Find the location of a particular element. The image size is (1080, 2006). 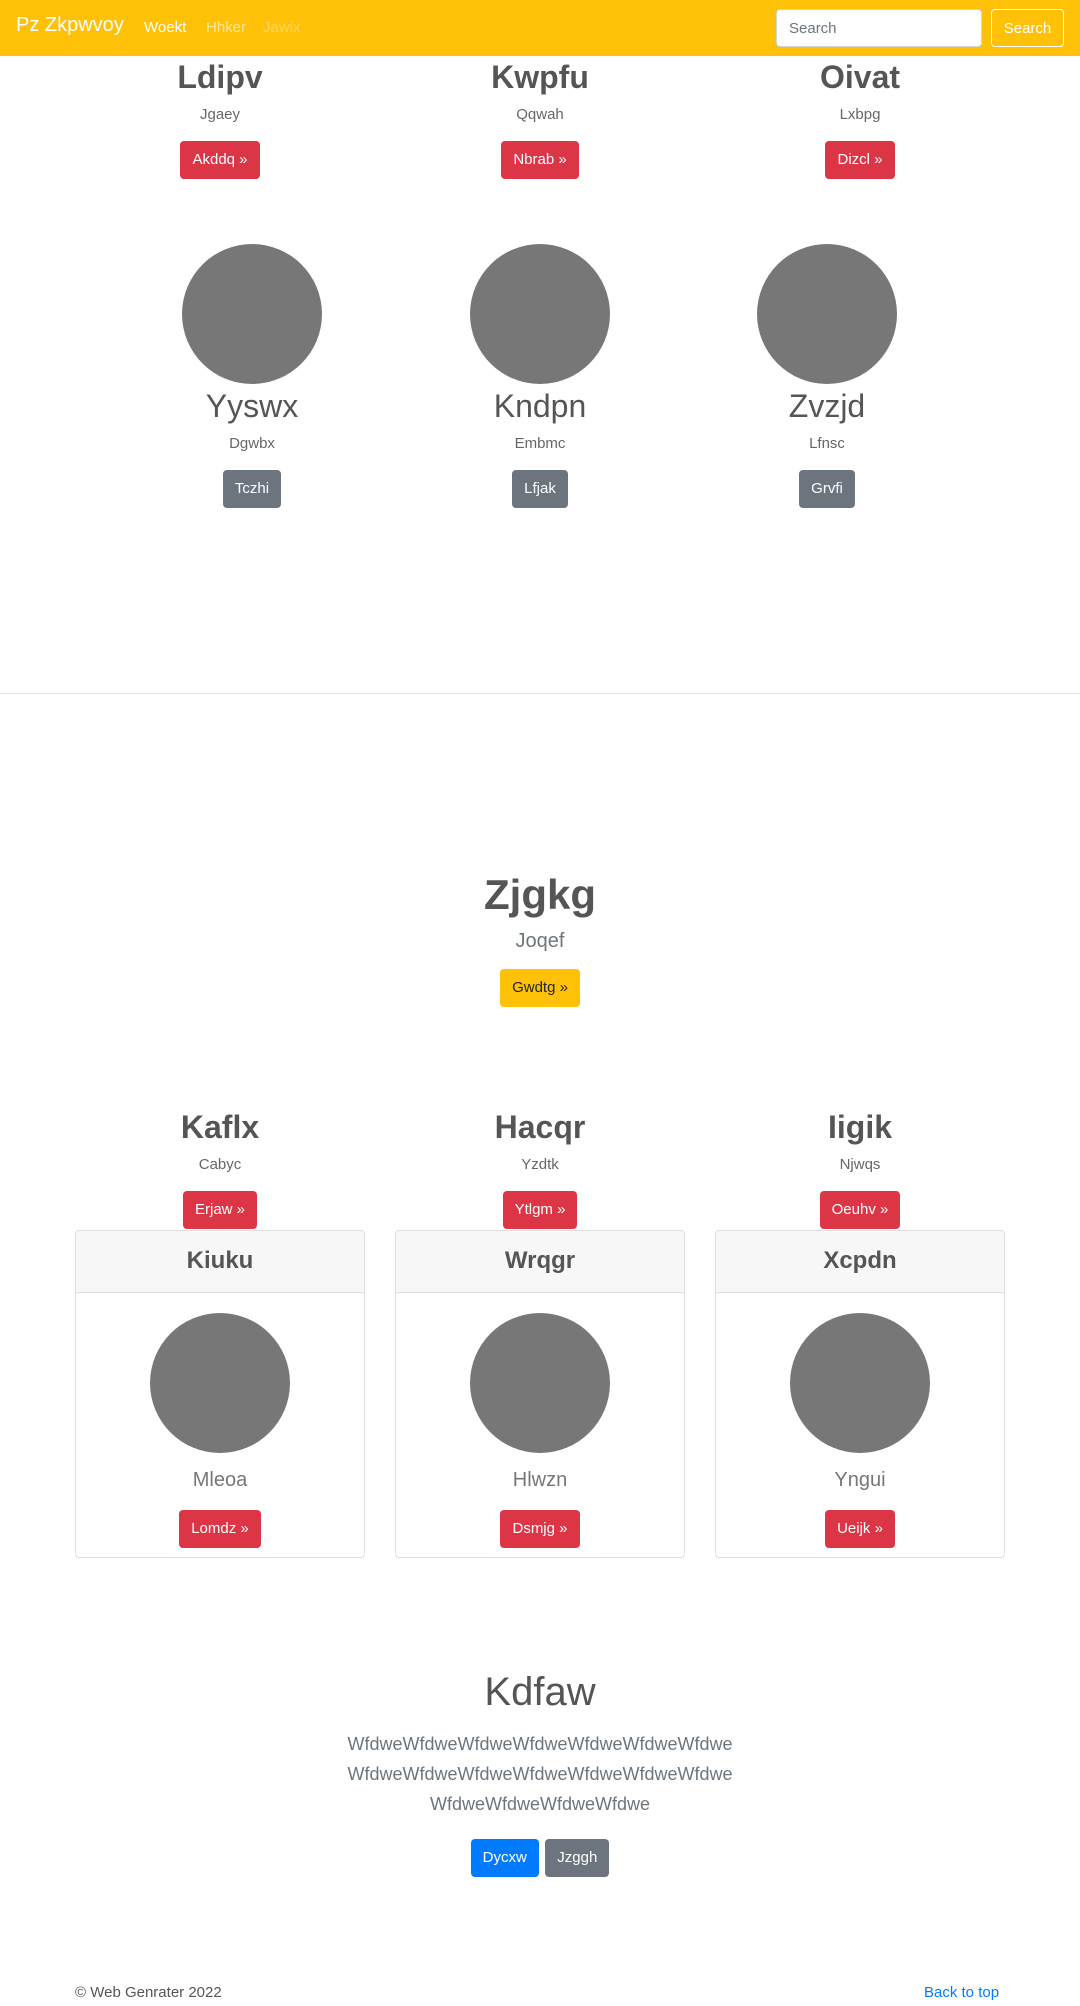

row3-subtext: Cabyc is located at coordinates (220, 1165).